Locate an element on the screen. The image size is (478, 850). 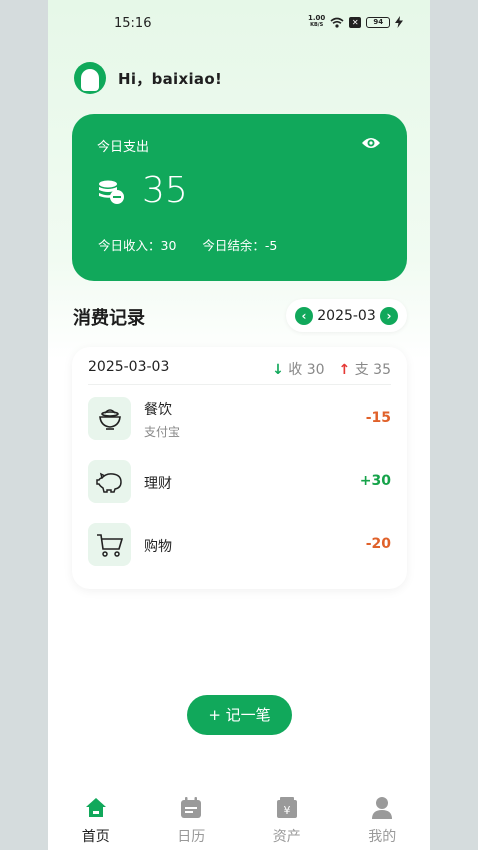
list-item: 理财 +30 is located at coordinates (239, 482).